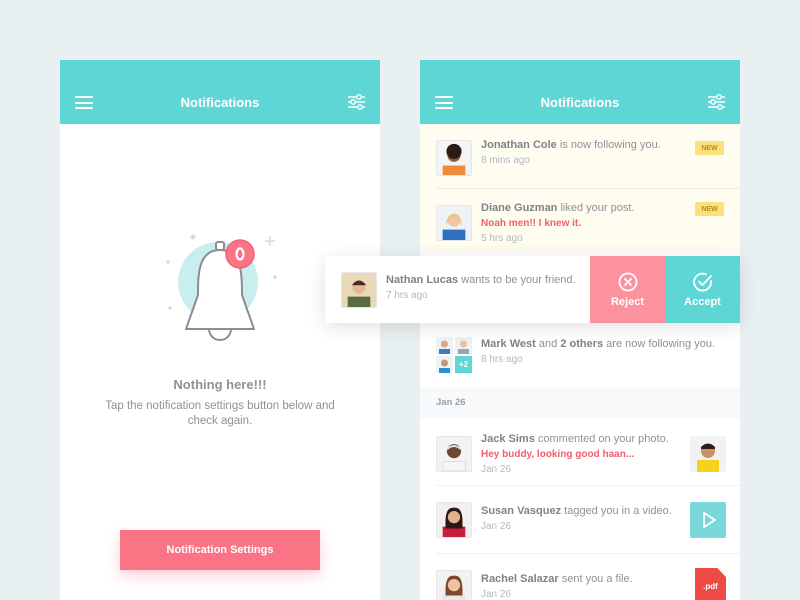  I want to click on accept-label: Accept, so click(702, 302).